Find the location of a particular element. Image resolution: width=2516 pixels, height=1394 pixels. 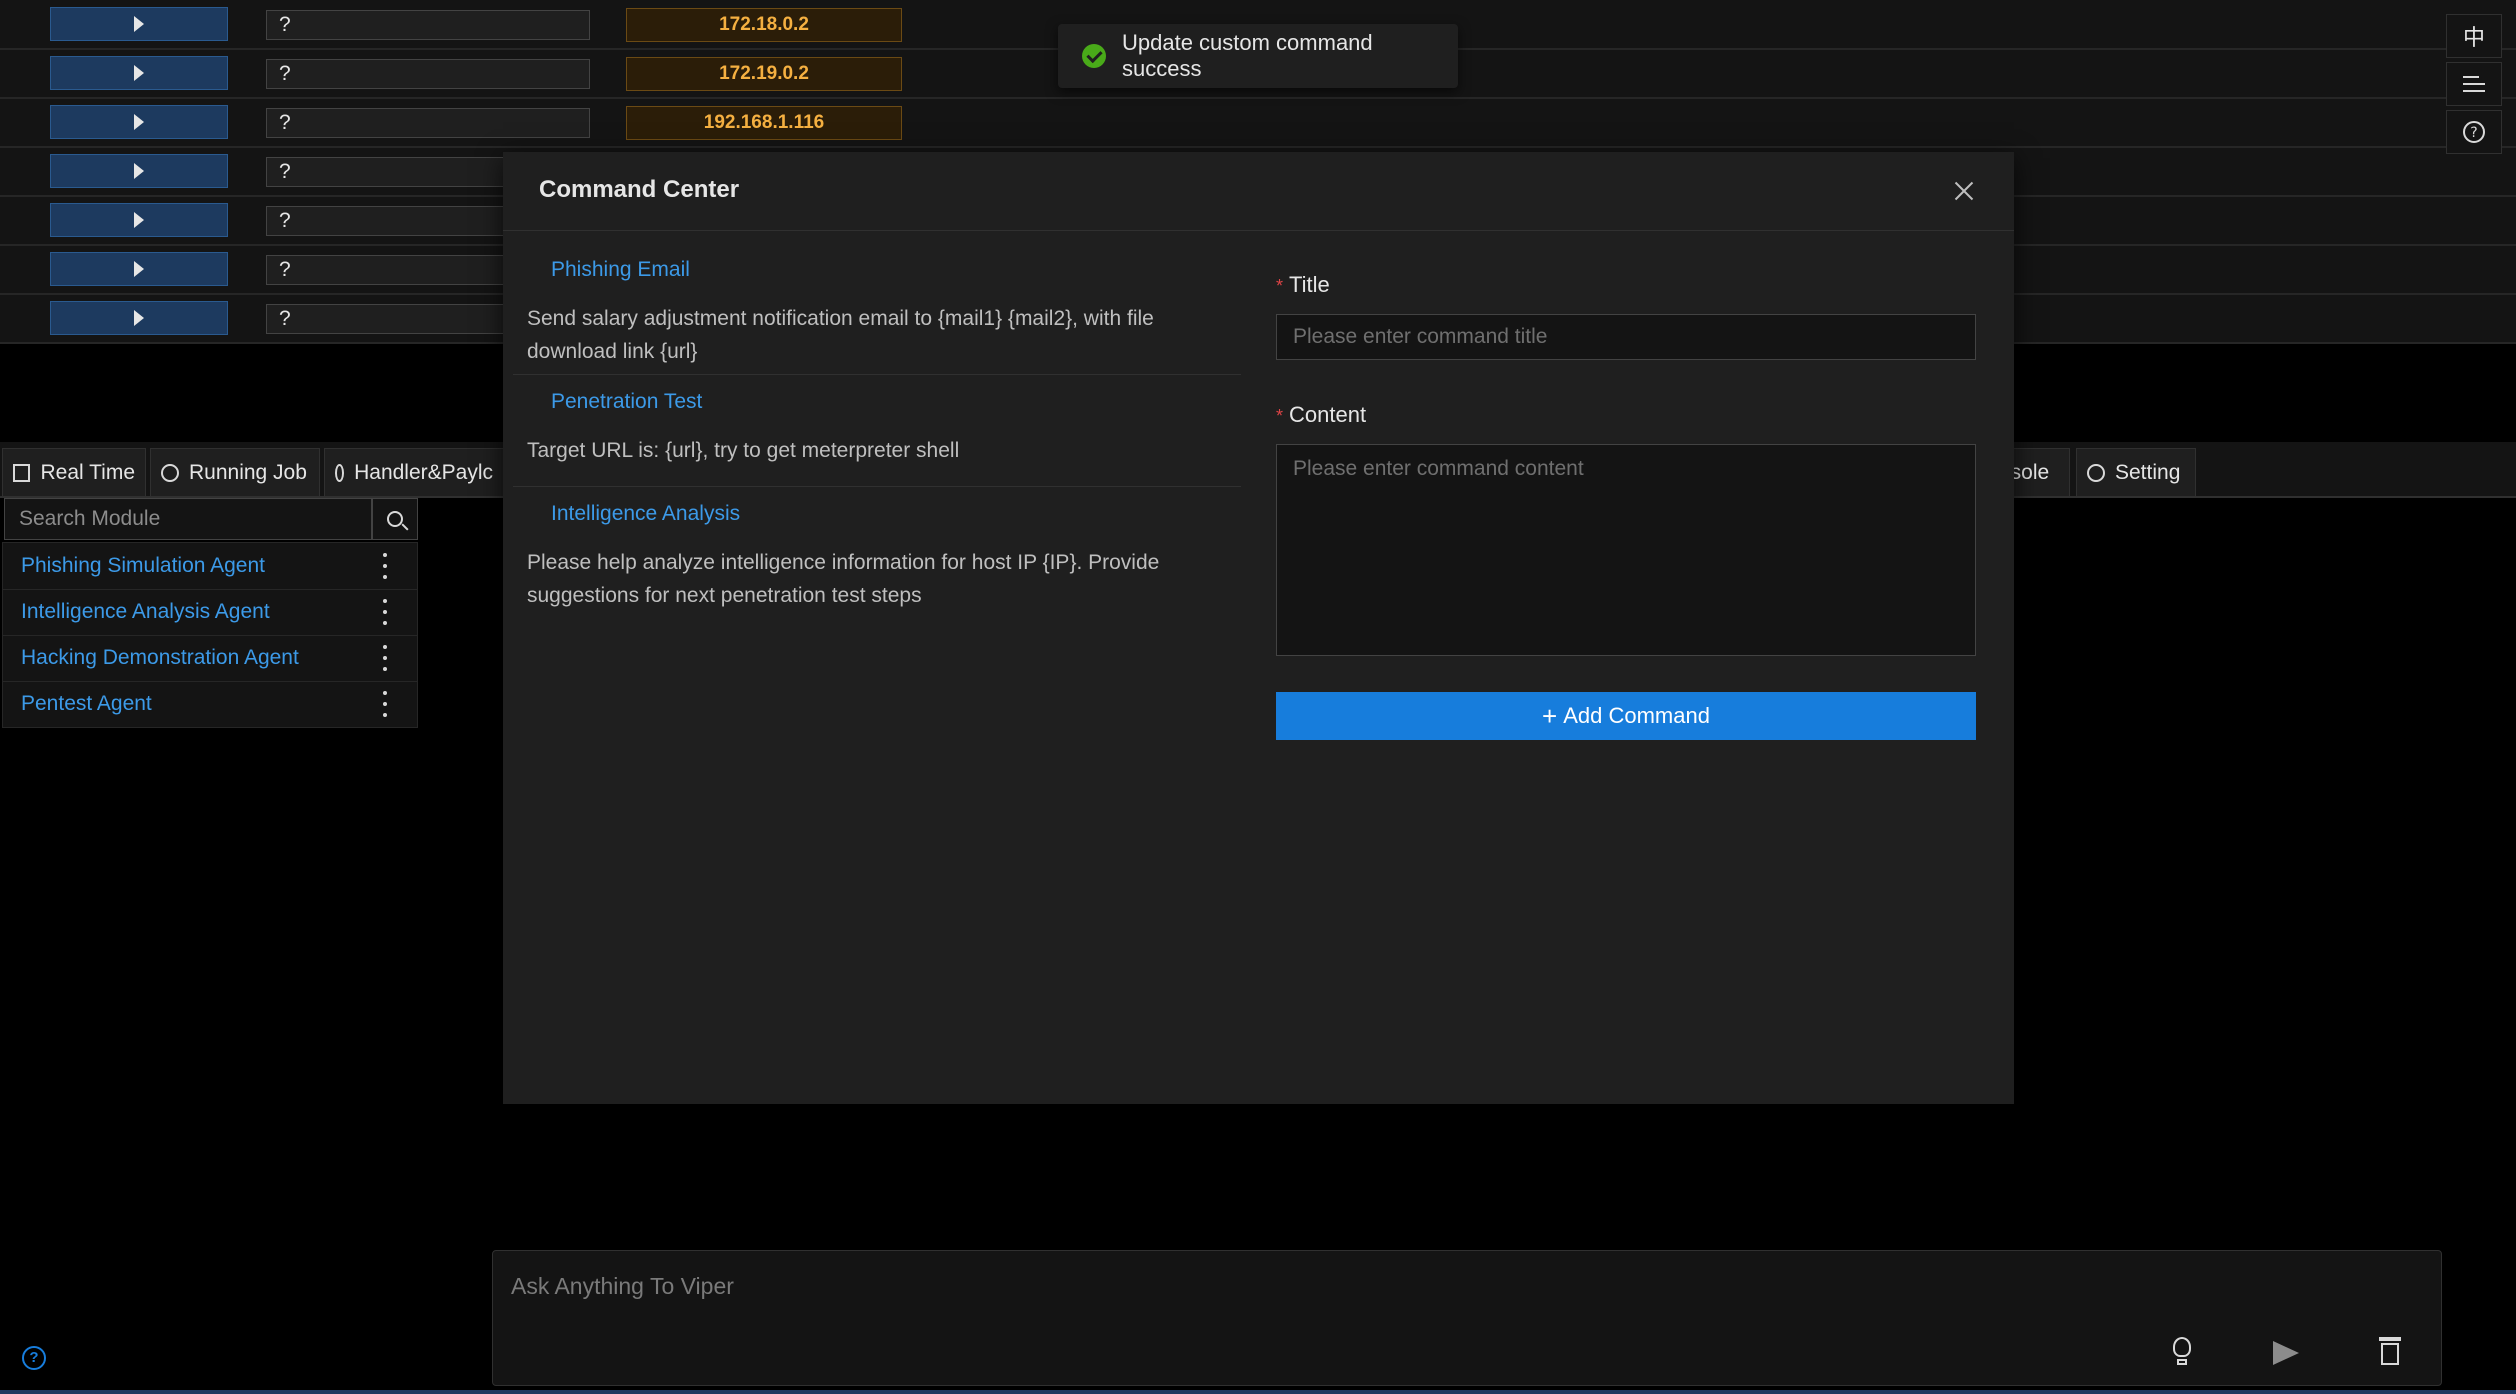

module-item-hacking-demonstration-agent: Hacking Demonstration Agent is located at coordinates (210, 658).